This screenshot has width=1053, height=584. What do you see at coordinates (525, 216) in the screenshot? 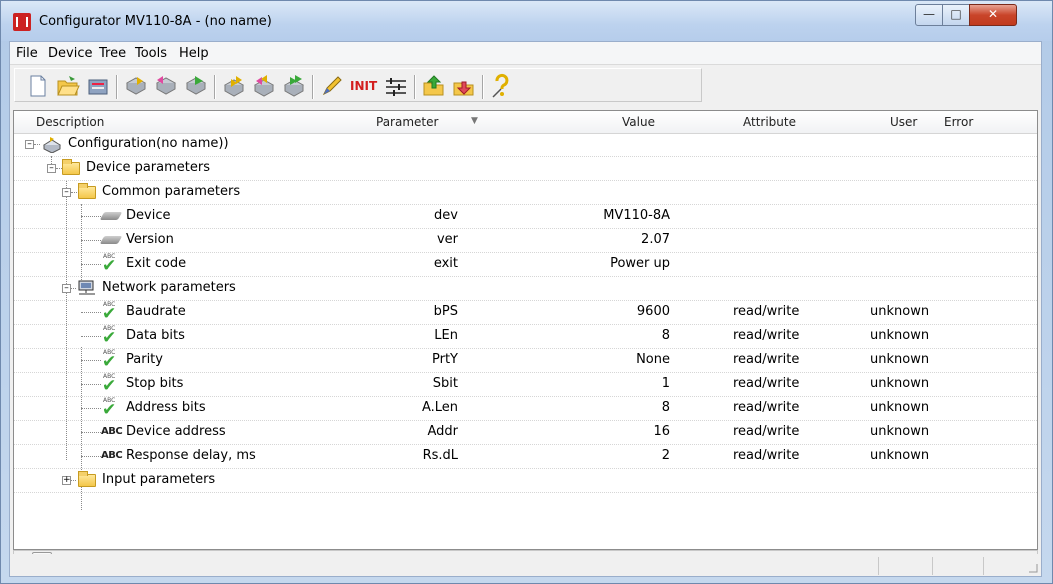
I see `table-row: Device dev MV110-8A` at bounding box center [525, 216].